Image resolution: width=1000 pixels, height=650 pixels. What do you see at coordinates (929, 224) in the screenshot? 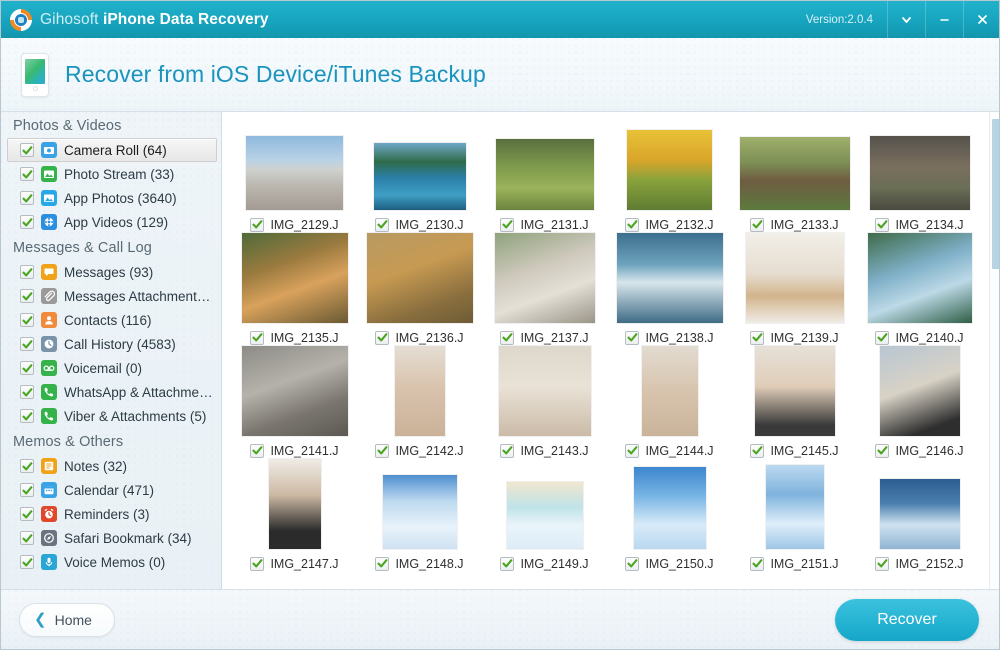
I see `thumbnail-filename: IMG_2134.J` at bounding box center [929, 224].